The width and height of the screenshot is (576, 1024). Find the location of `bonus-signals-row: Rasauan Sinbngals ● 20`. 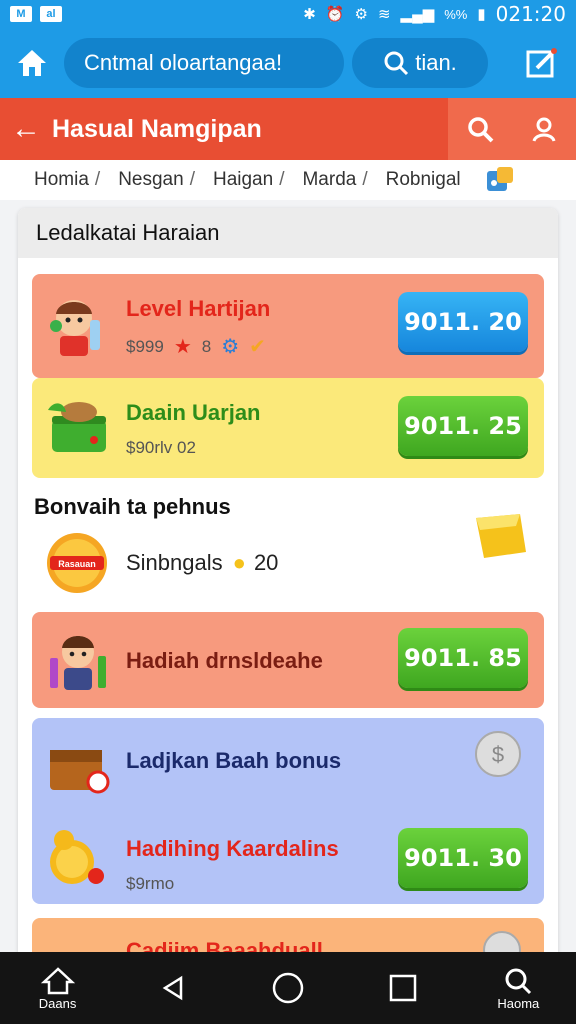

bonus-signals-row: Rasauan Sinbngals ● 20 is located at coordinates (161, 563).